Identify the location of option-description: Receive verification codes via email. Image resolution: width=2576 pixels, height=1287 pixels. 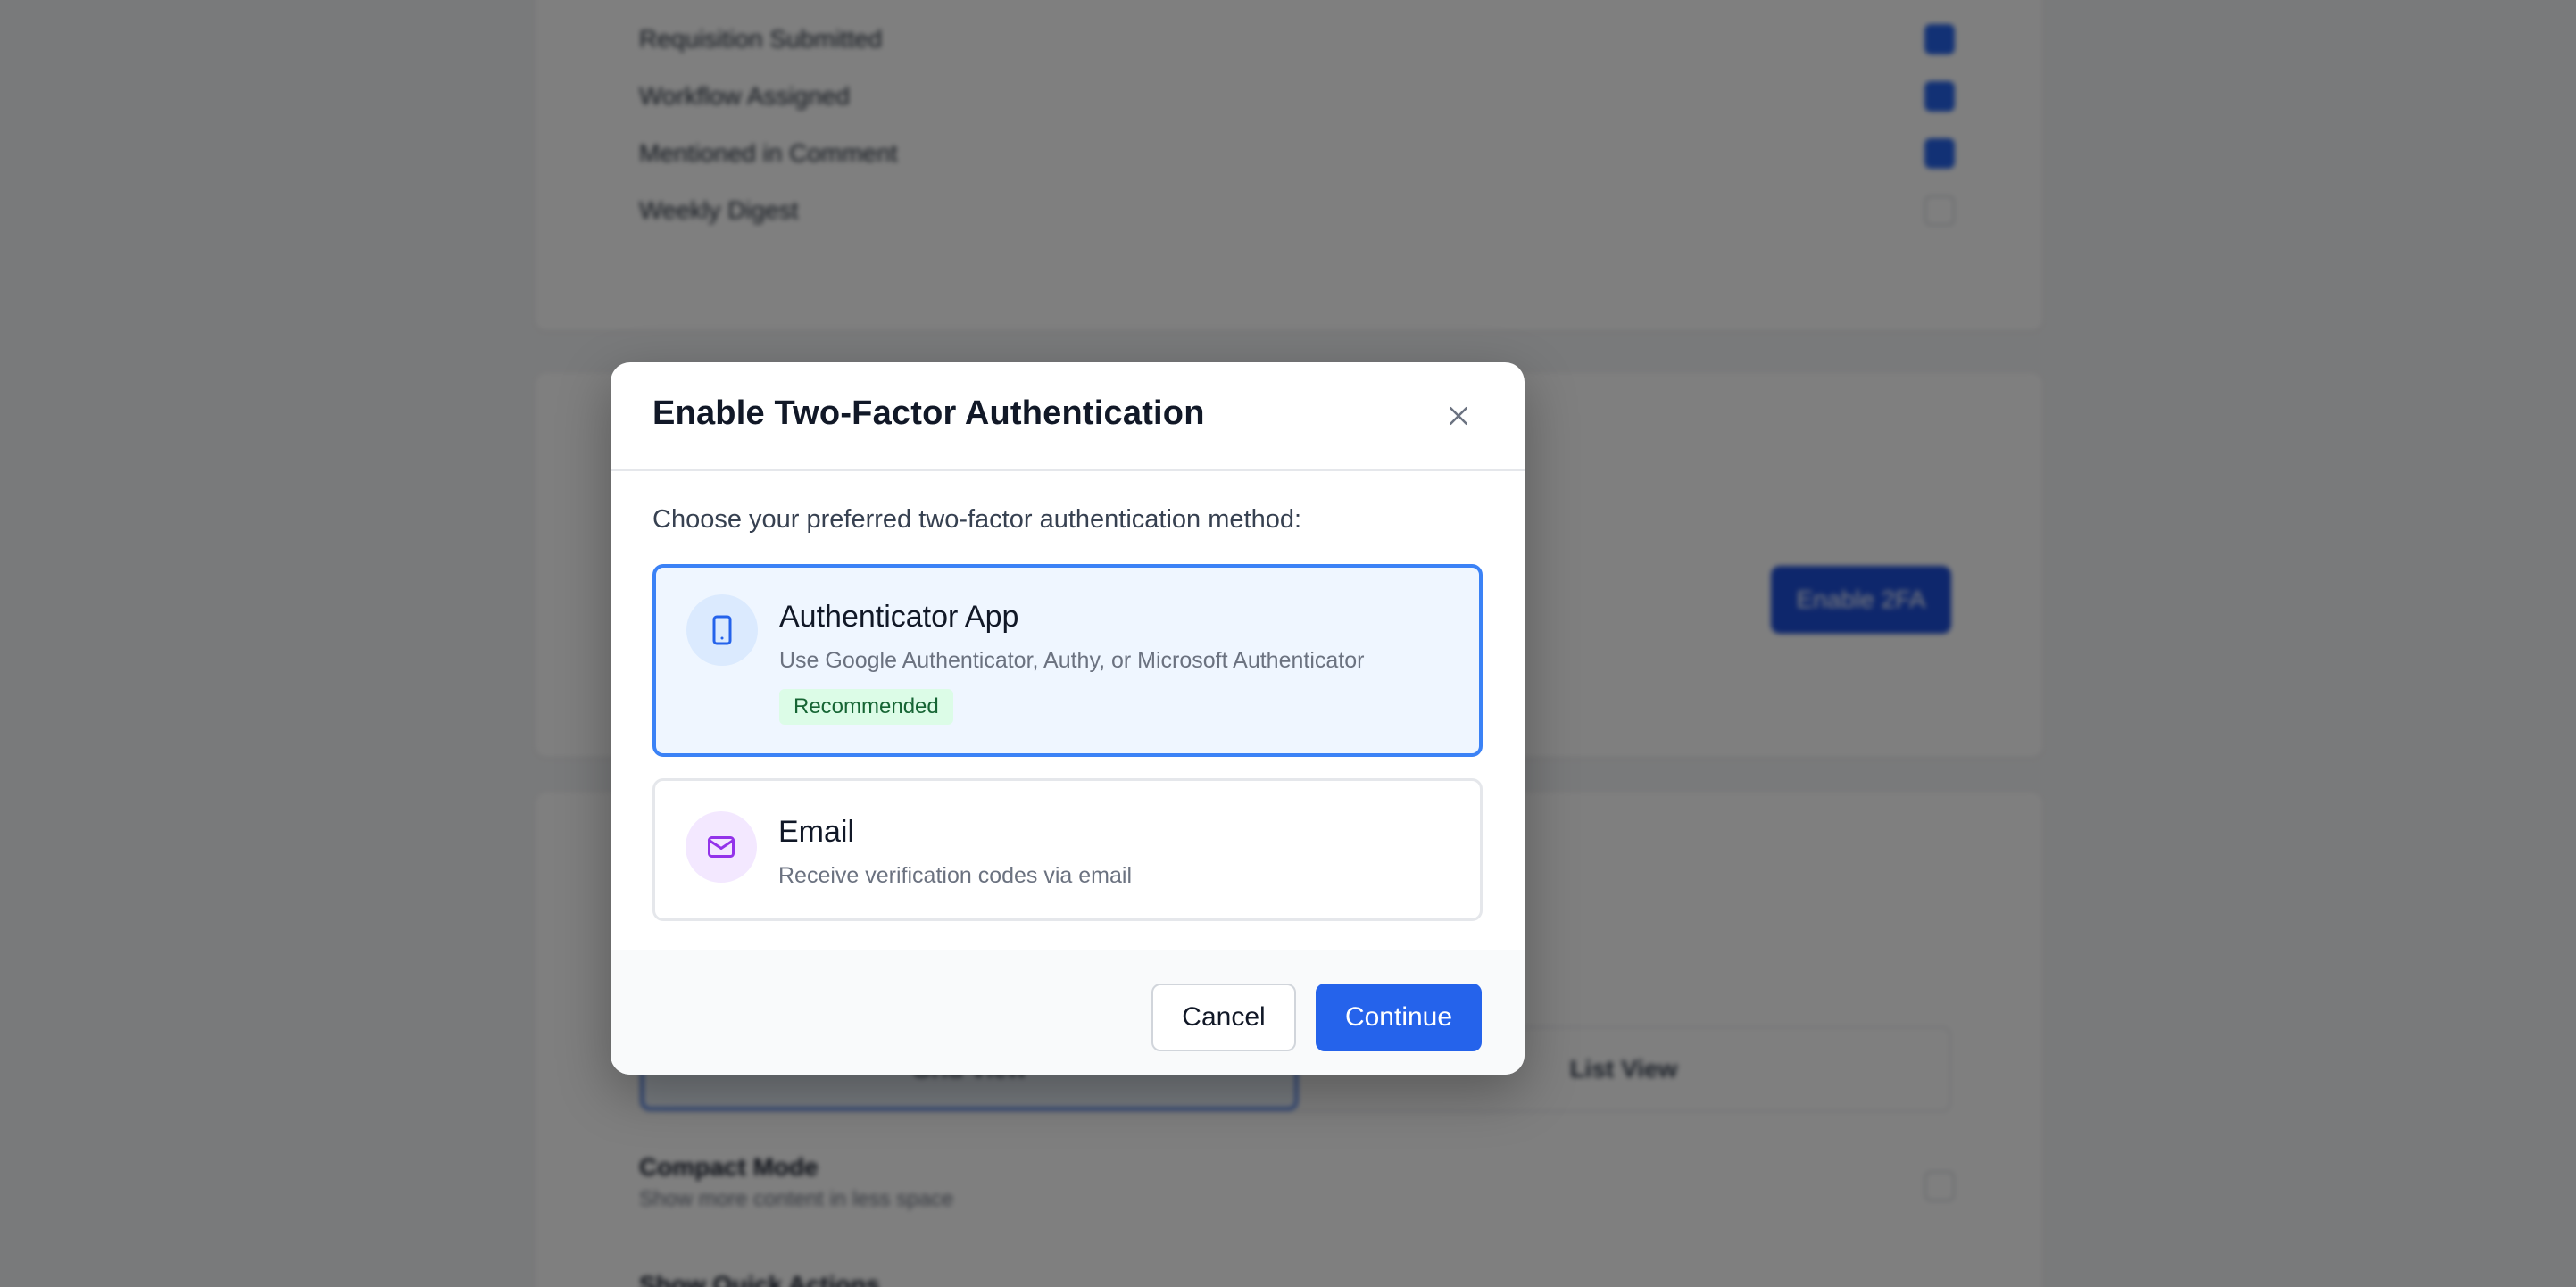
(955, 875).